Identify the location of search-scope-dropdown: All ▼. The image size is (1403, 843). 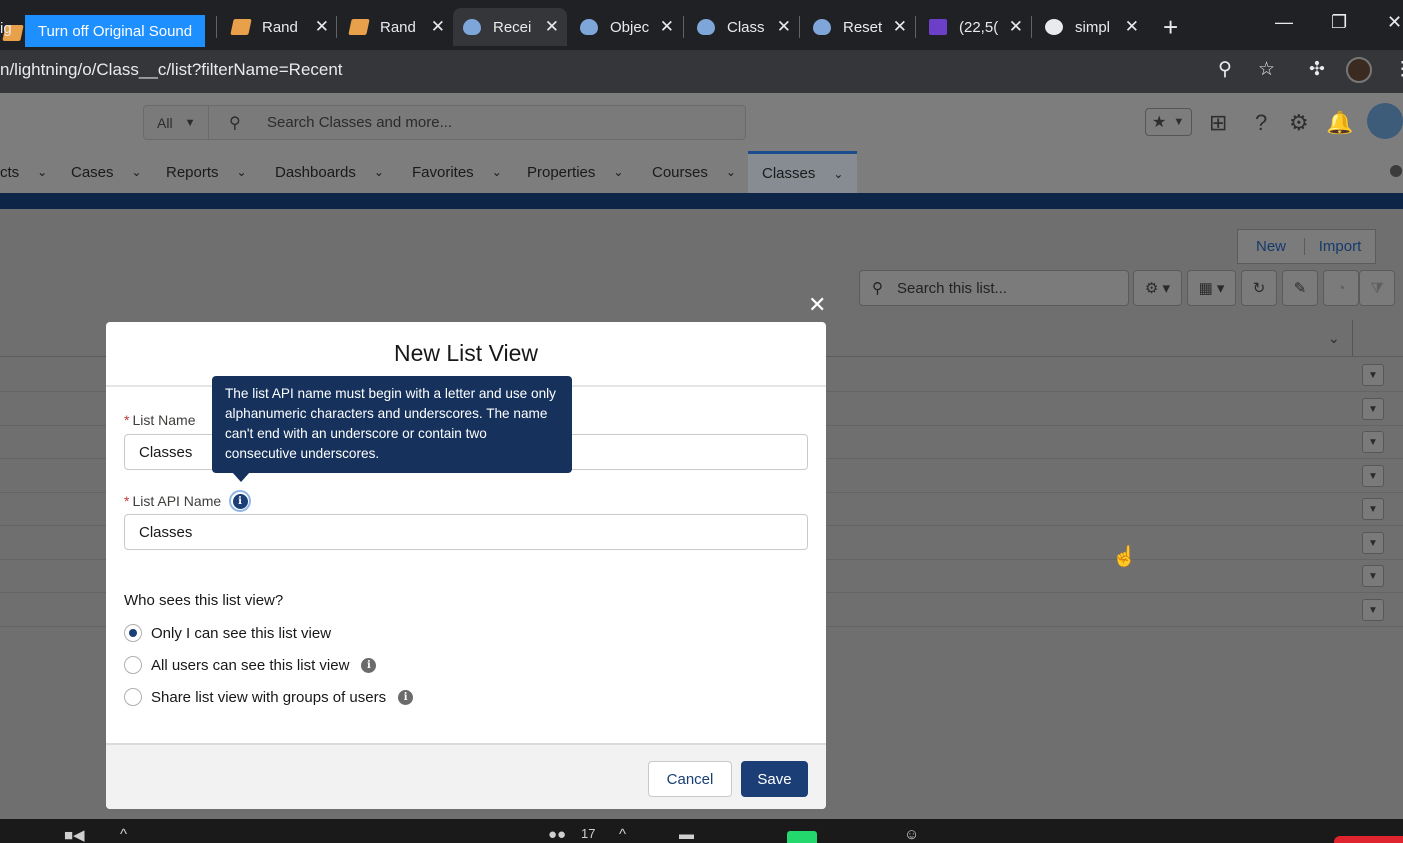
(176, 122).